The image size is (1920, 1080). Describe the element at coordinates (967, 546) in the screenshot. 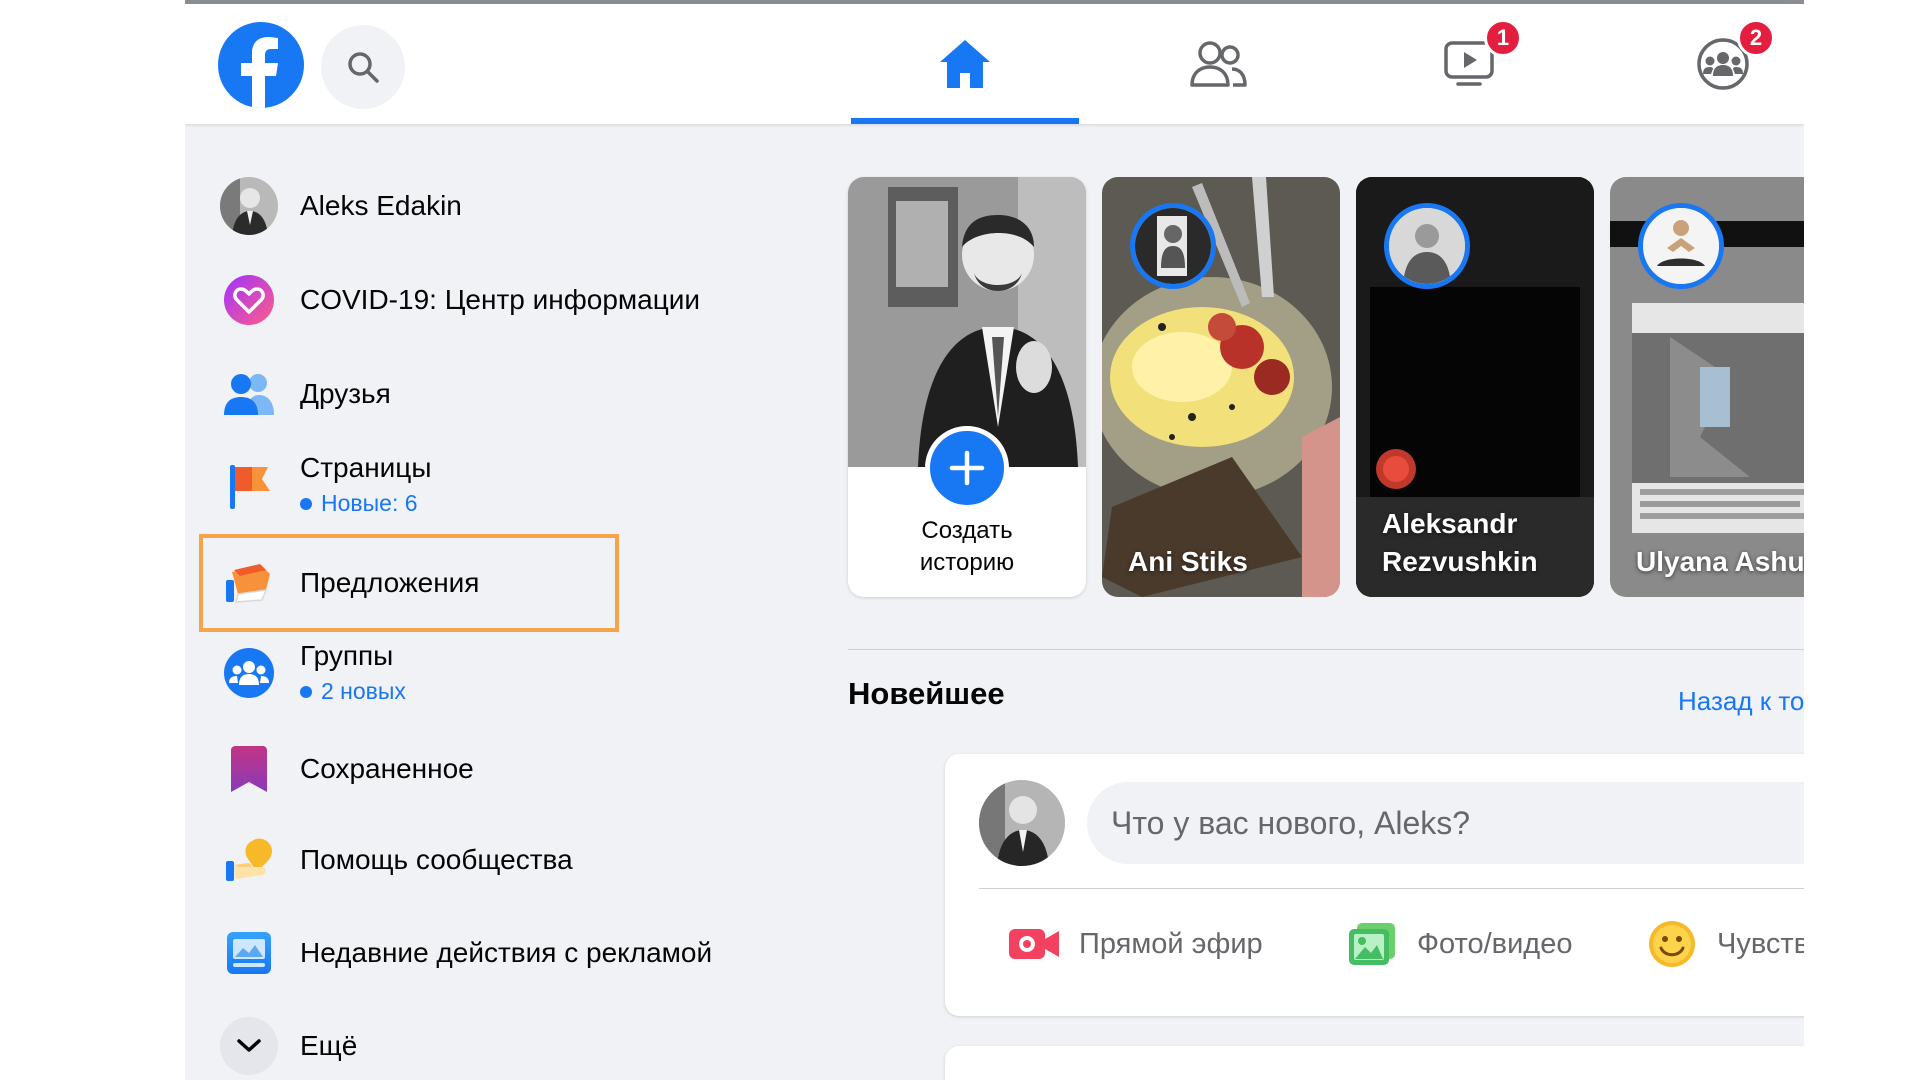

I see `create-story-label: Создать историю` at that location.